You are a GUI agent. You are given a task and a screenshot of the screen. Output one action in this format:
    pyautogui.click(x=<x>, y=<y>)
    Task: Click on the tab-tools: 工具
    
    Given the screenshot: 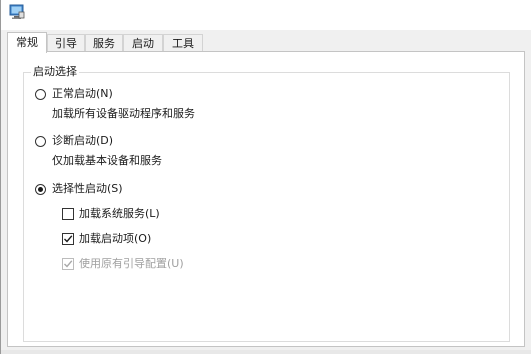 What is the action you would take?
    pyautogui.click(x=183, y=42)
    